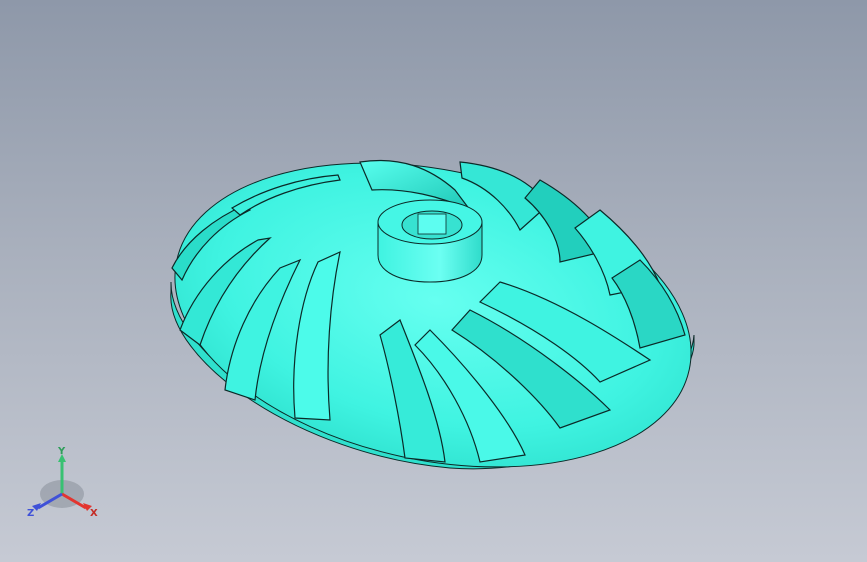 The image size is (867, 562). What do you see at coordinates (430, 241) in the screenshot?
I see `hub` at bounding box center [430, 241].